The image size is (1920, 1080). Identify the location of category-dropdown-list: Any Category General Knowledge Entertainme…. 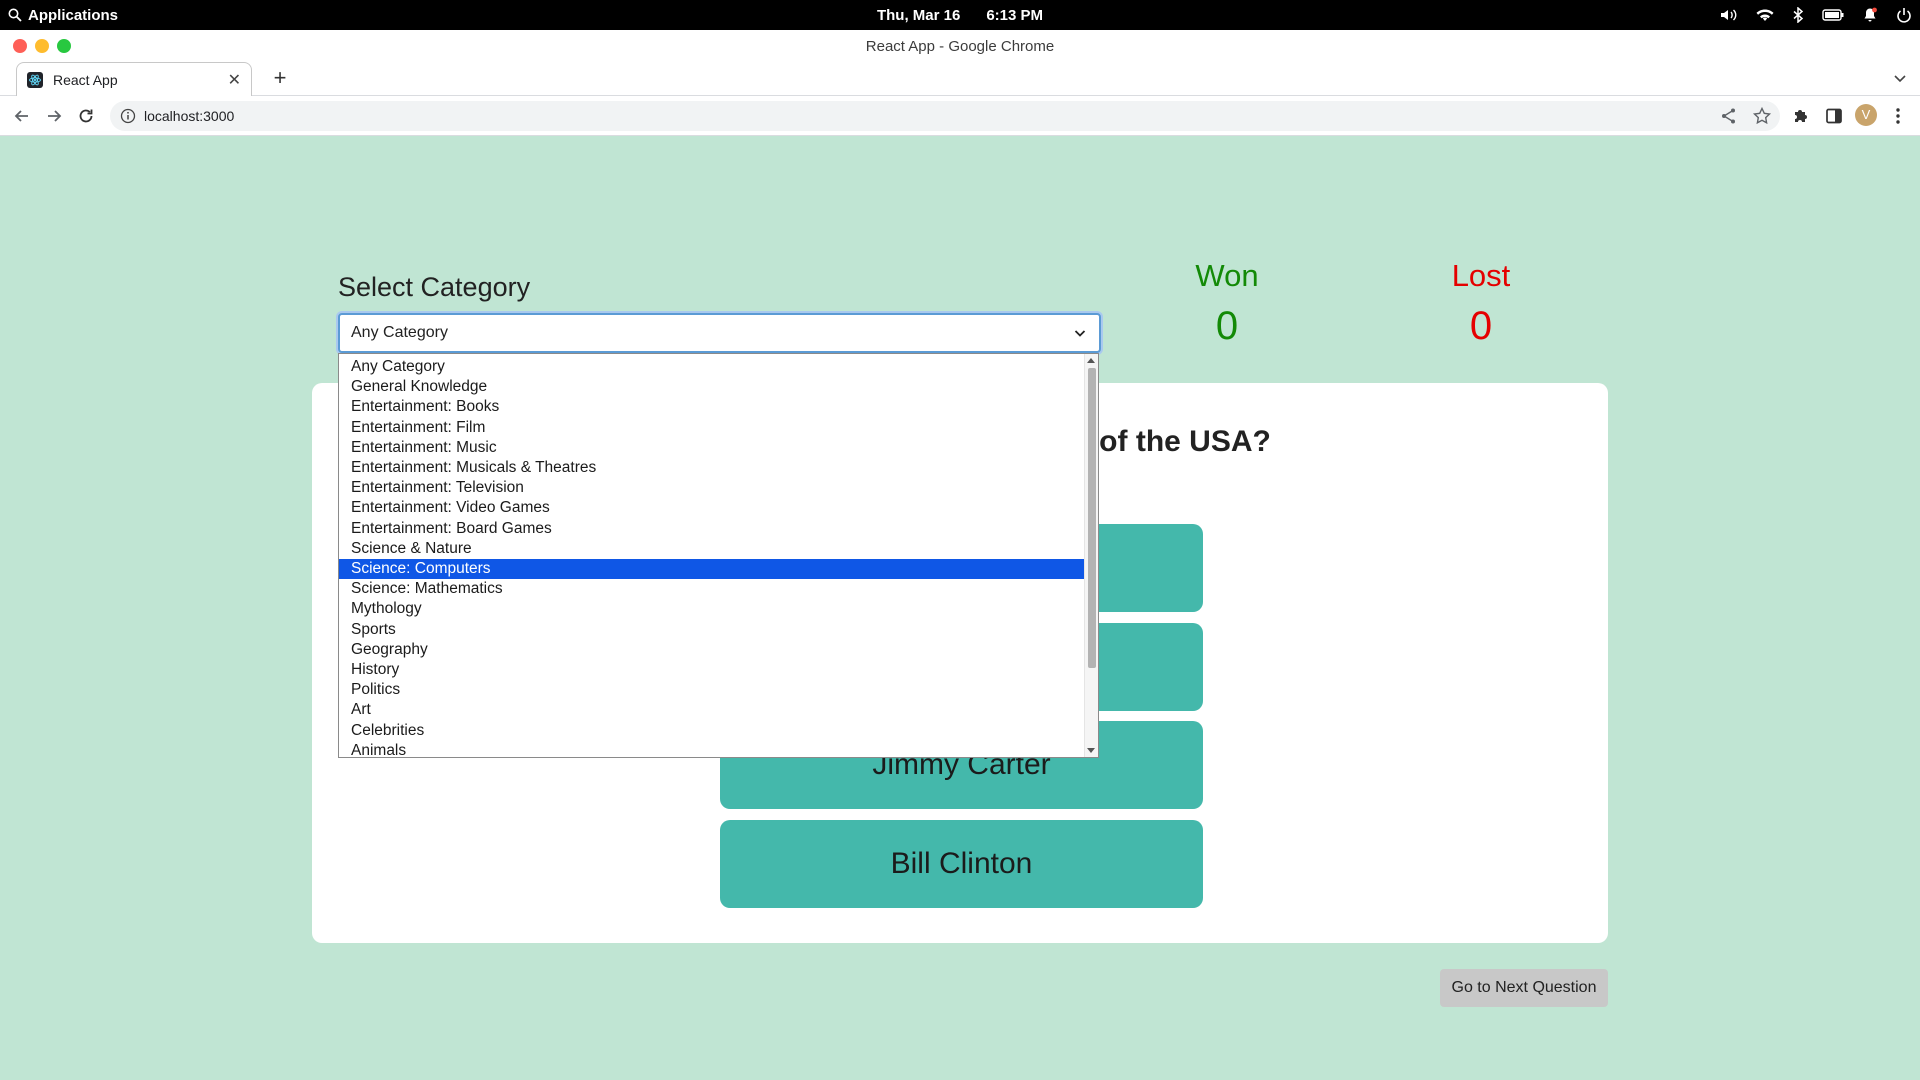
(718, 555).